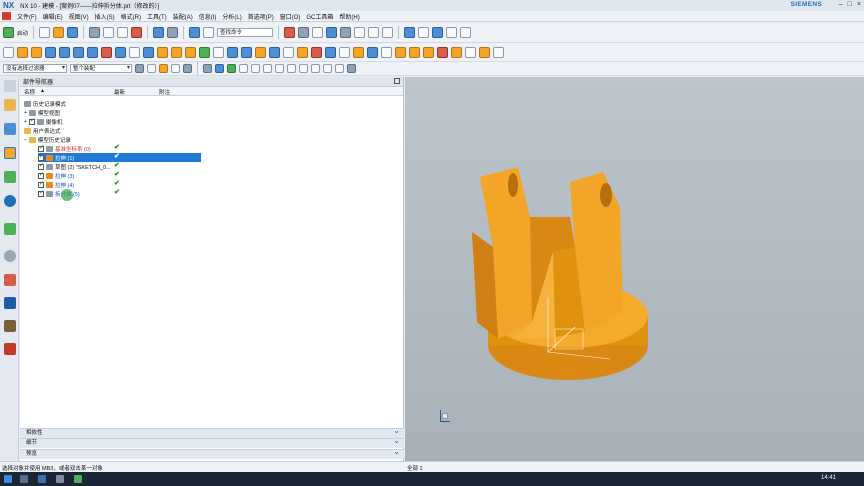 This screenshot has width=864, height=486. I want to click on boss-icon, so click(120, 52).